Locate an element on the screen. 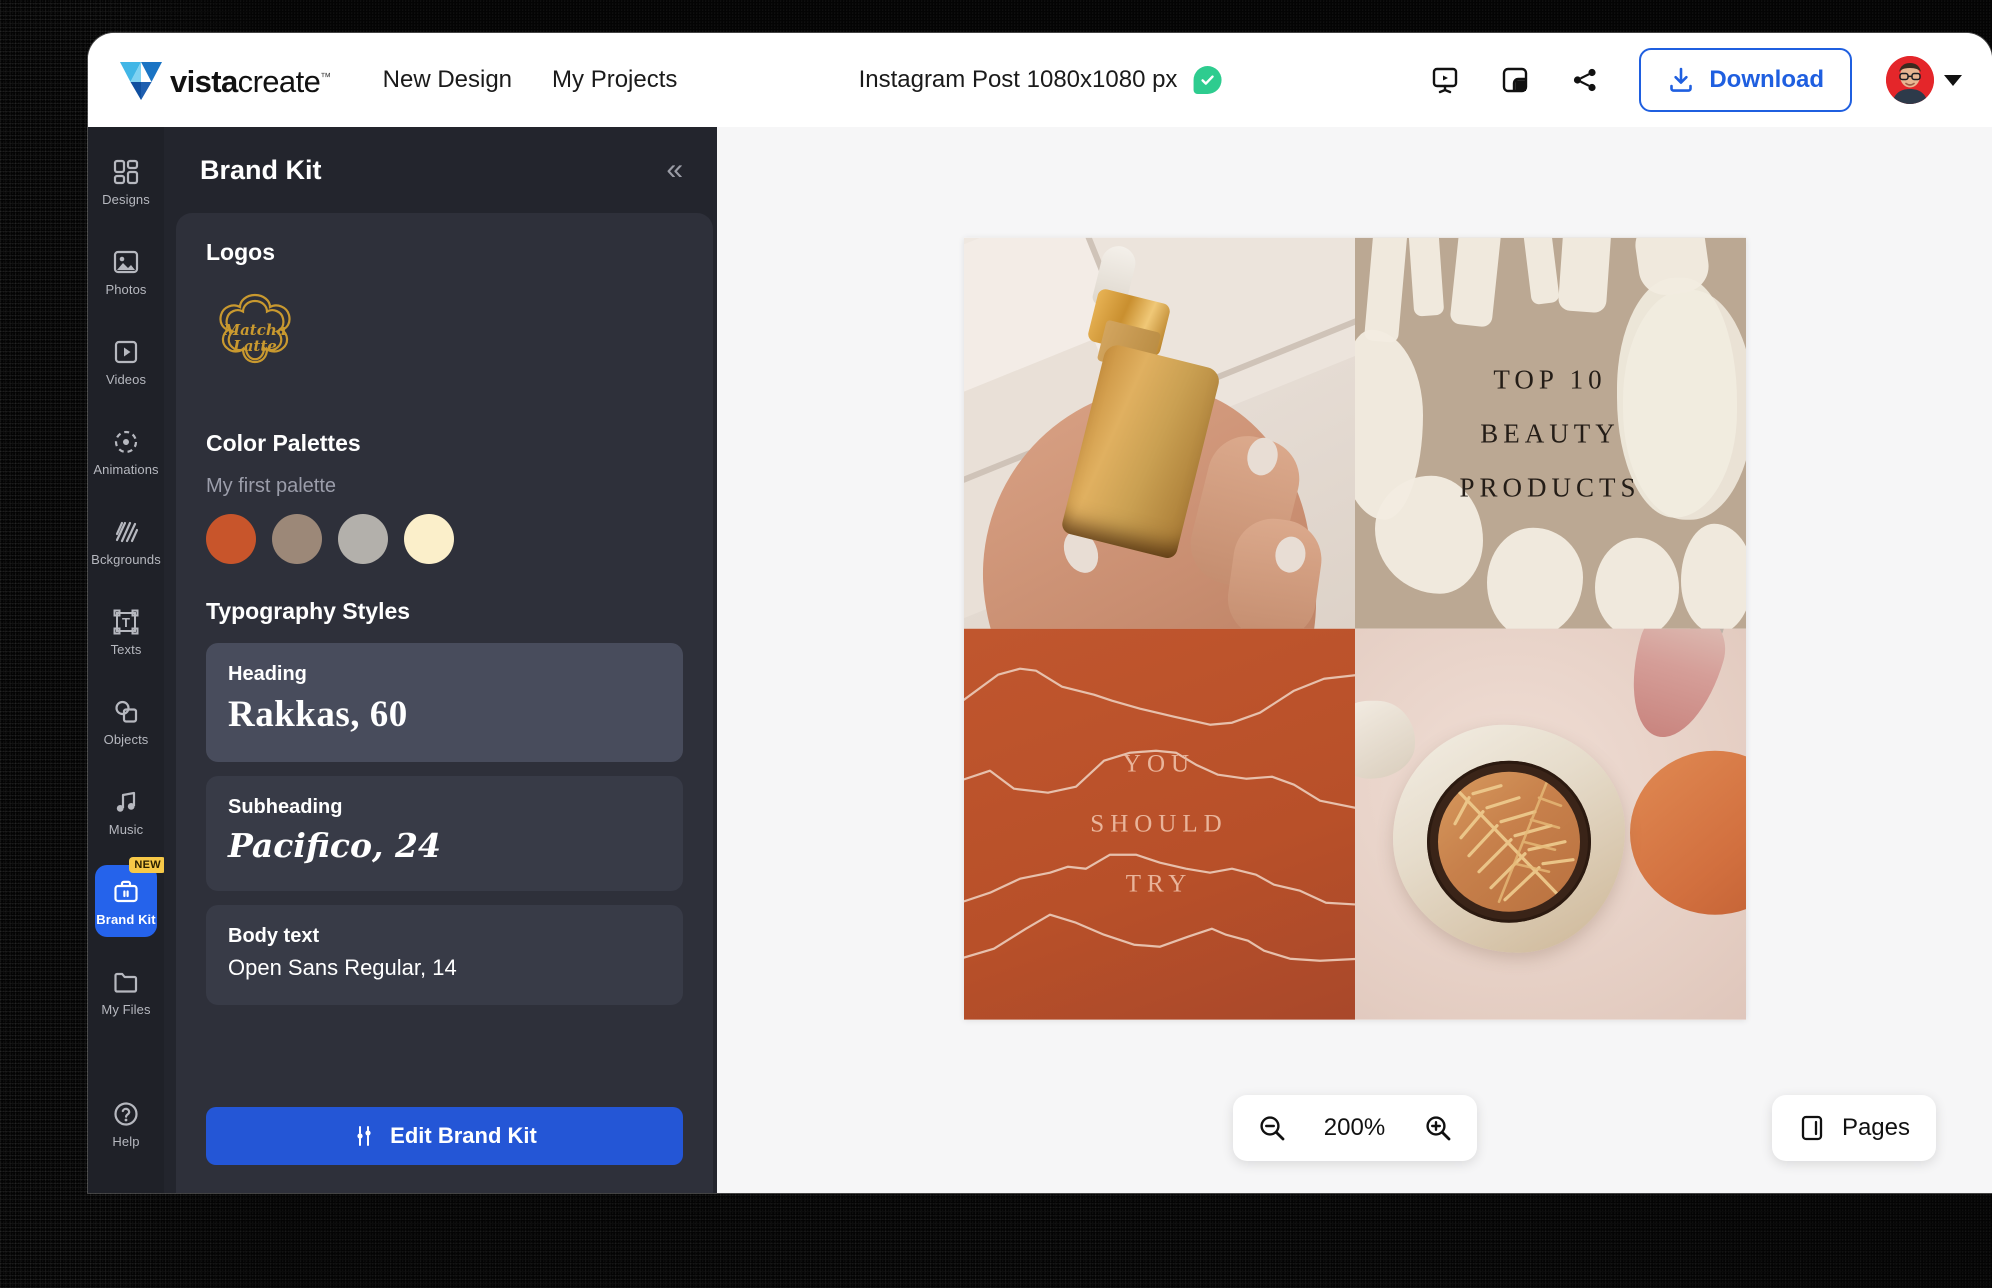  canvas-text-top-10: TOP 10 BEAUTY PRODUCTS is located at coordinates (1550, 433).